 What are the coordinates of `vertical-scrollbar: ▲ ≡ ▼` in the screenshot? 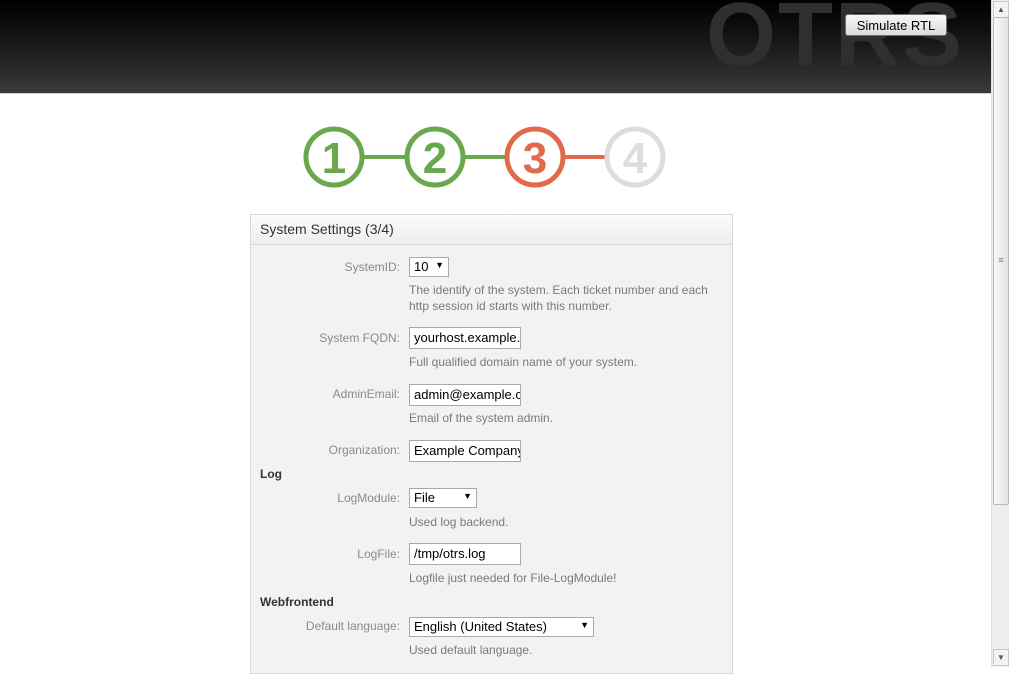 It's located at (1000, 333).